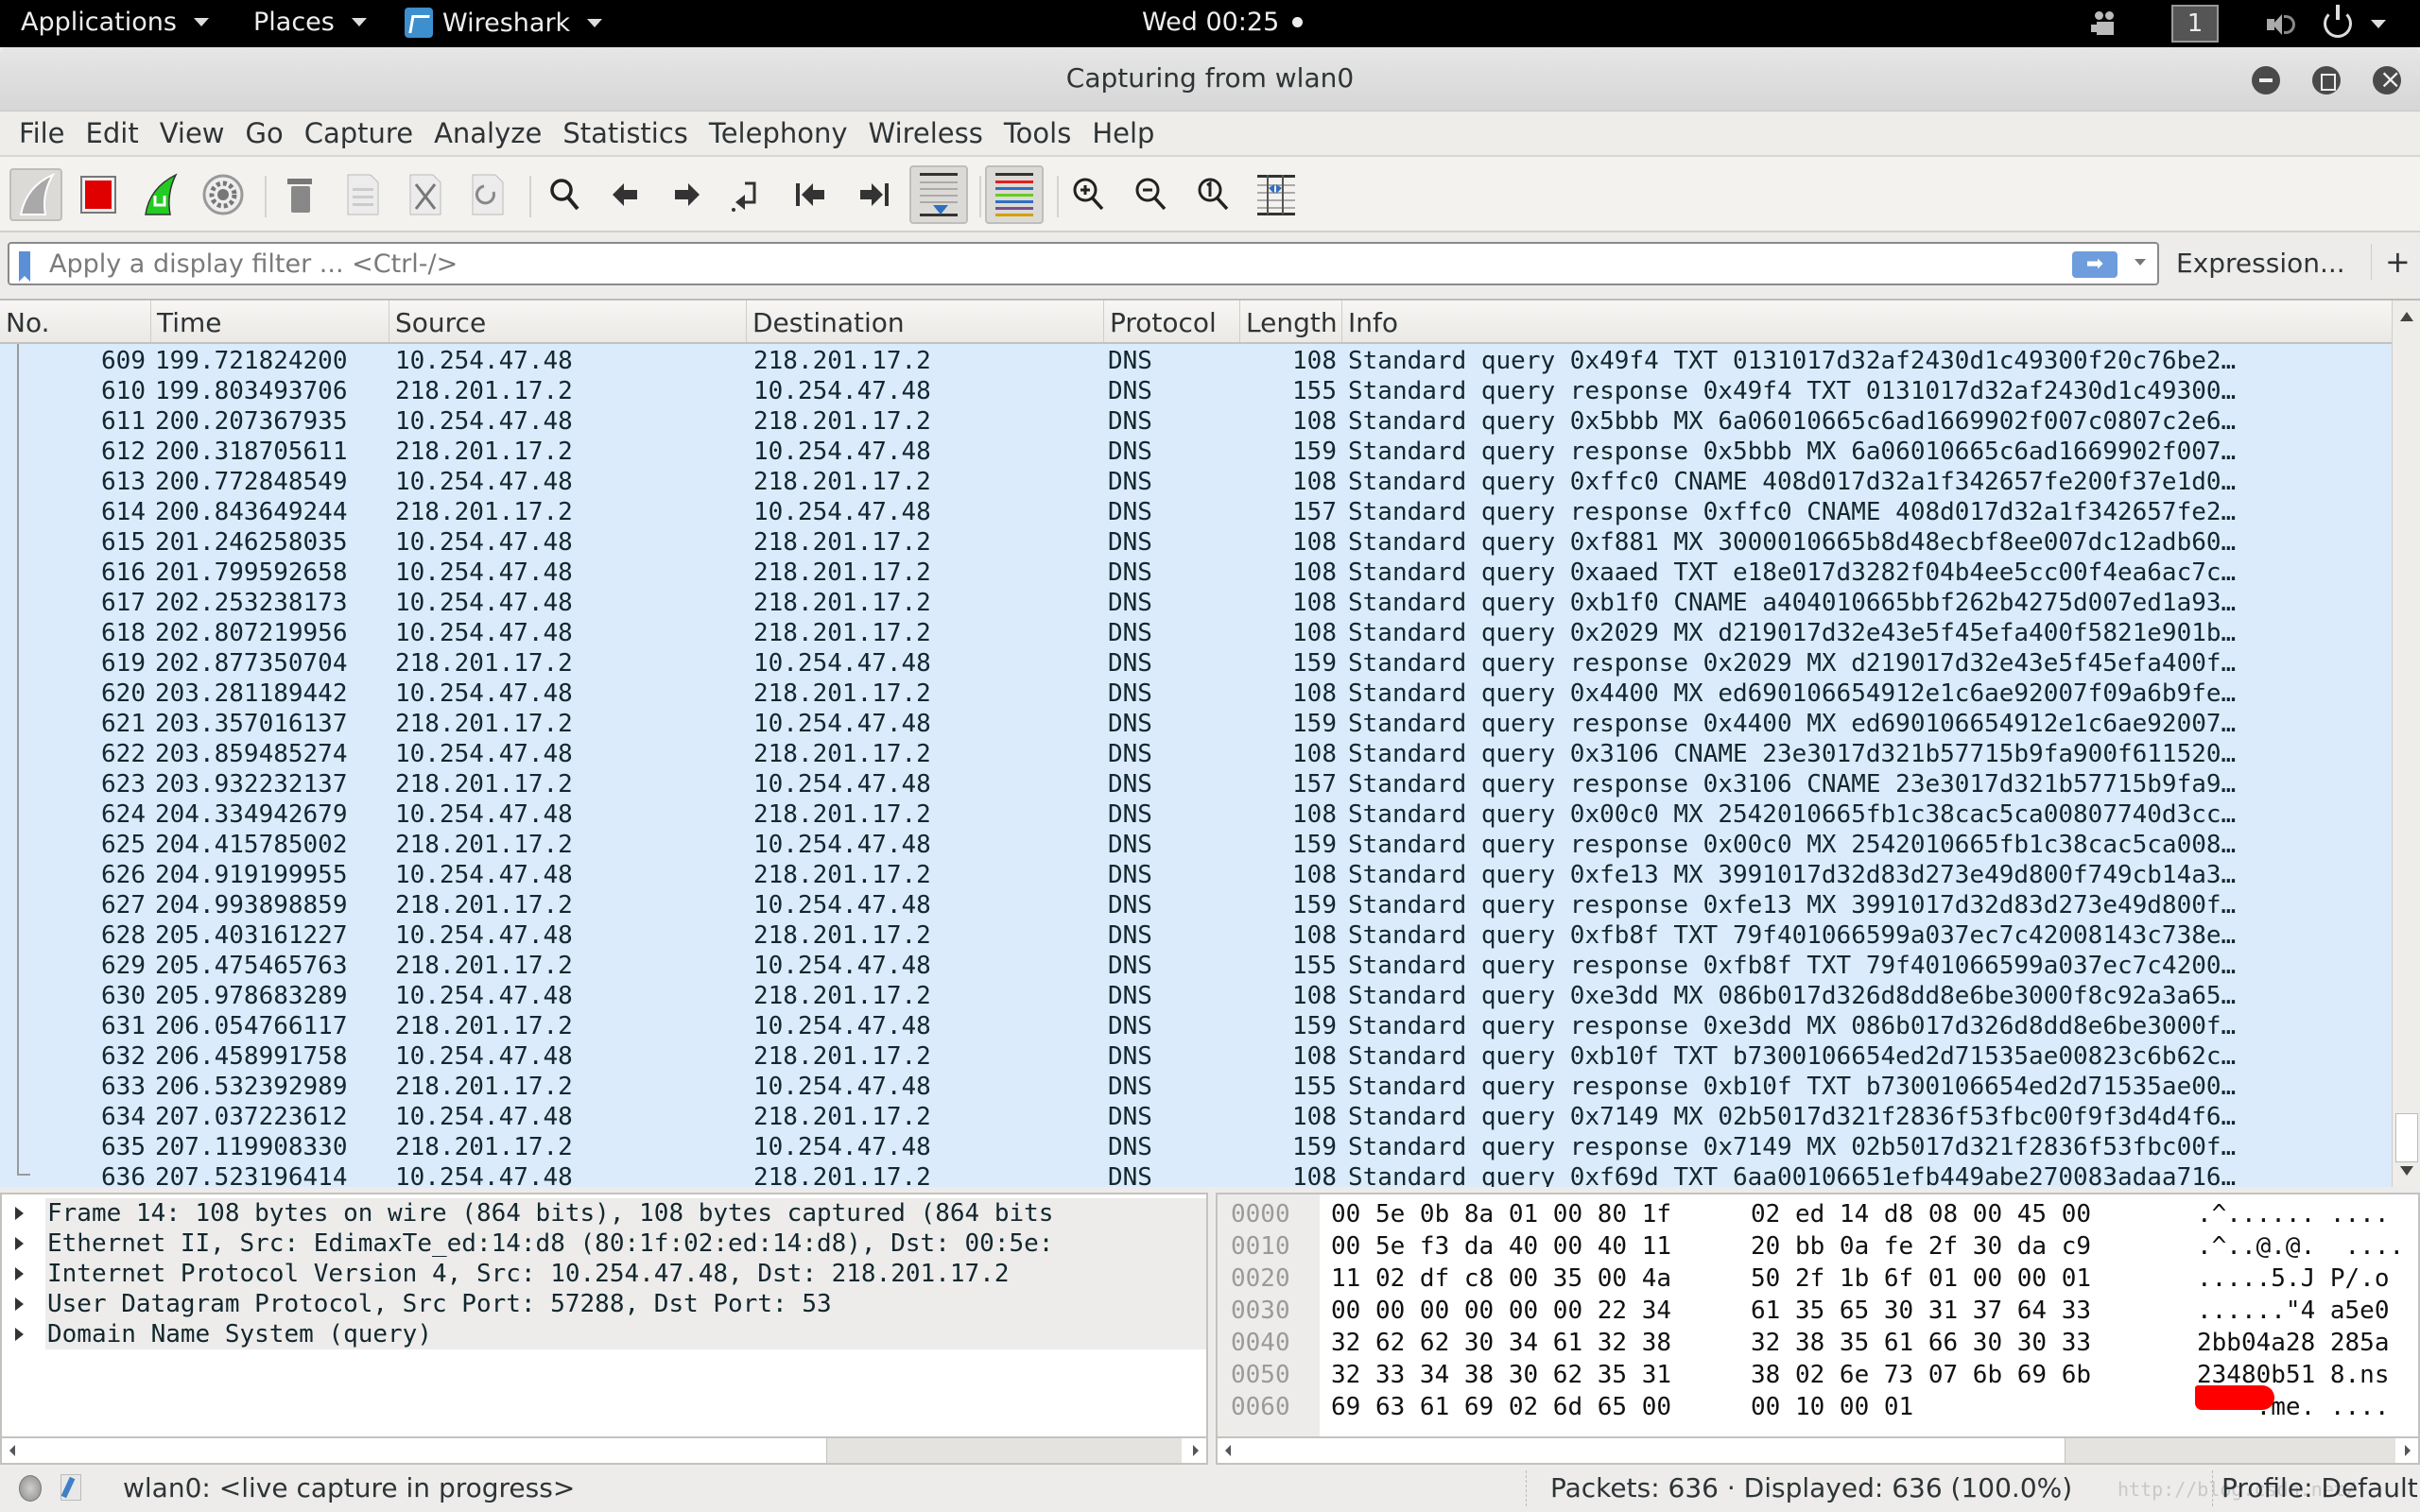 This screenshot has height=1512, width=2420. Describe the element at coordinates (2319, 1487) in the screenshot. I see `profile-selector: Profile: Default` at that location.